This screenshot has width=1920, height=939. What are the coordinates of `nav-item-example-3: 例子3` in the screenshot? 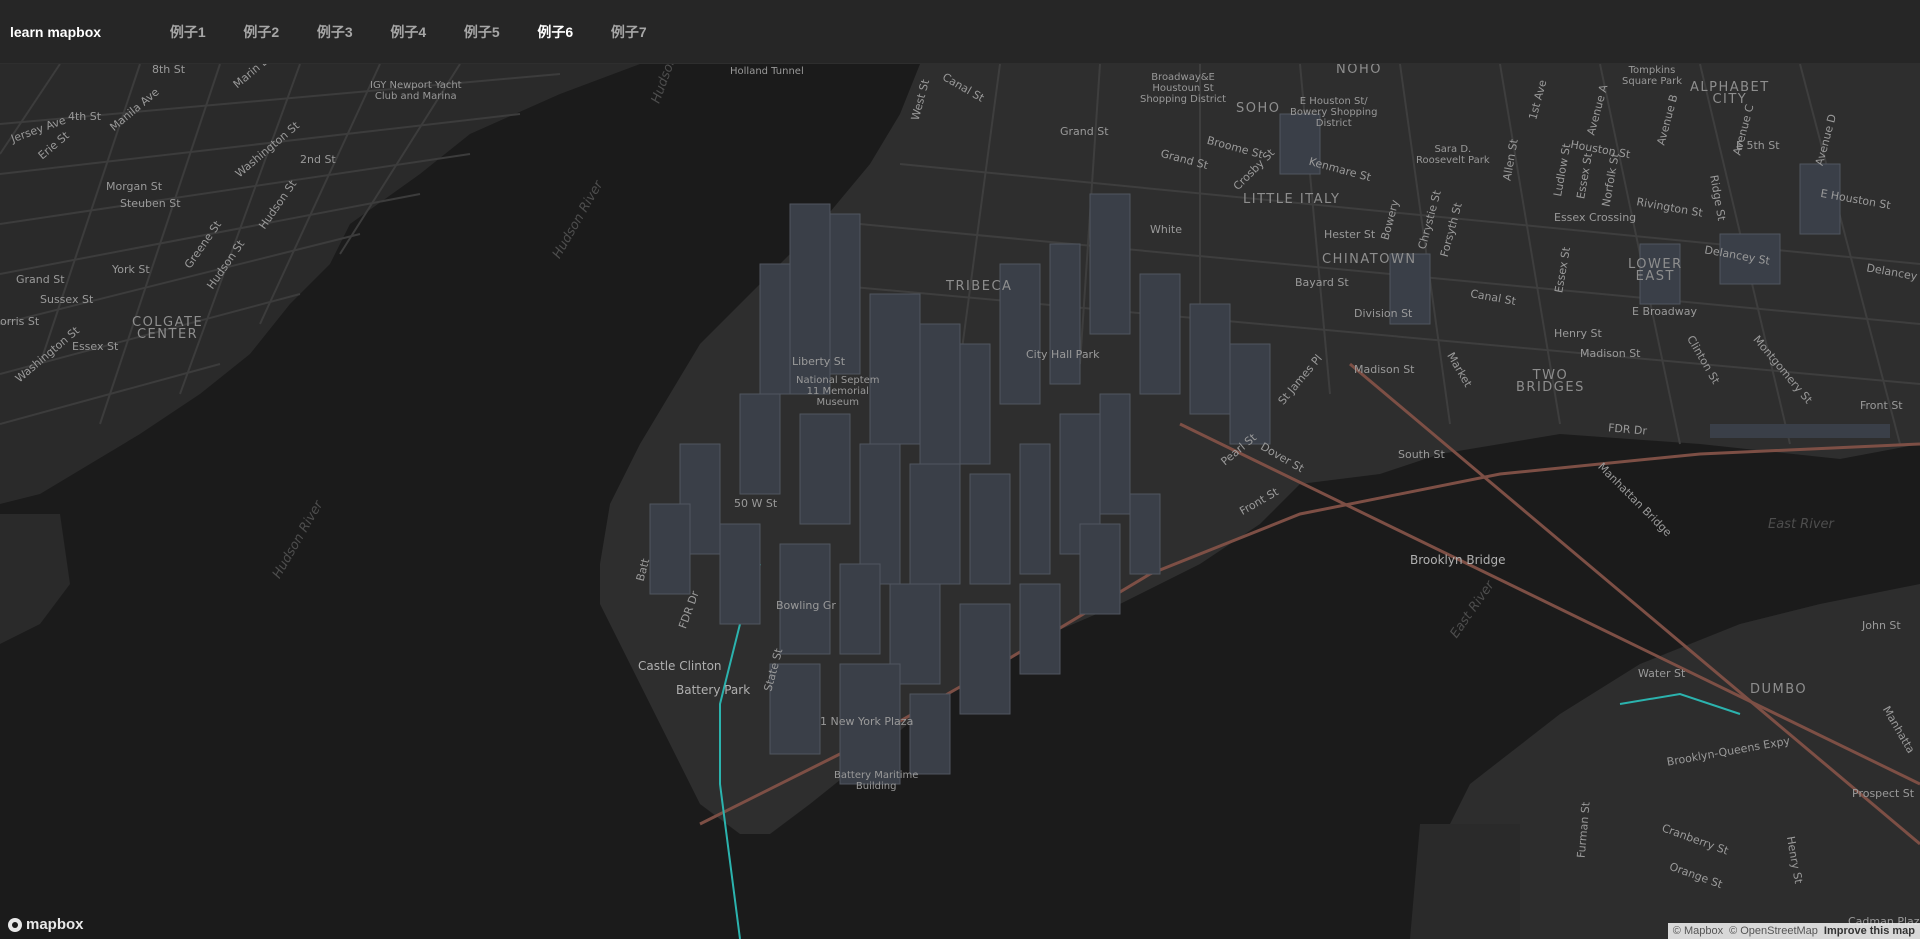 It's located at (335, 32).